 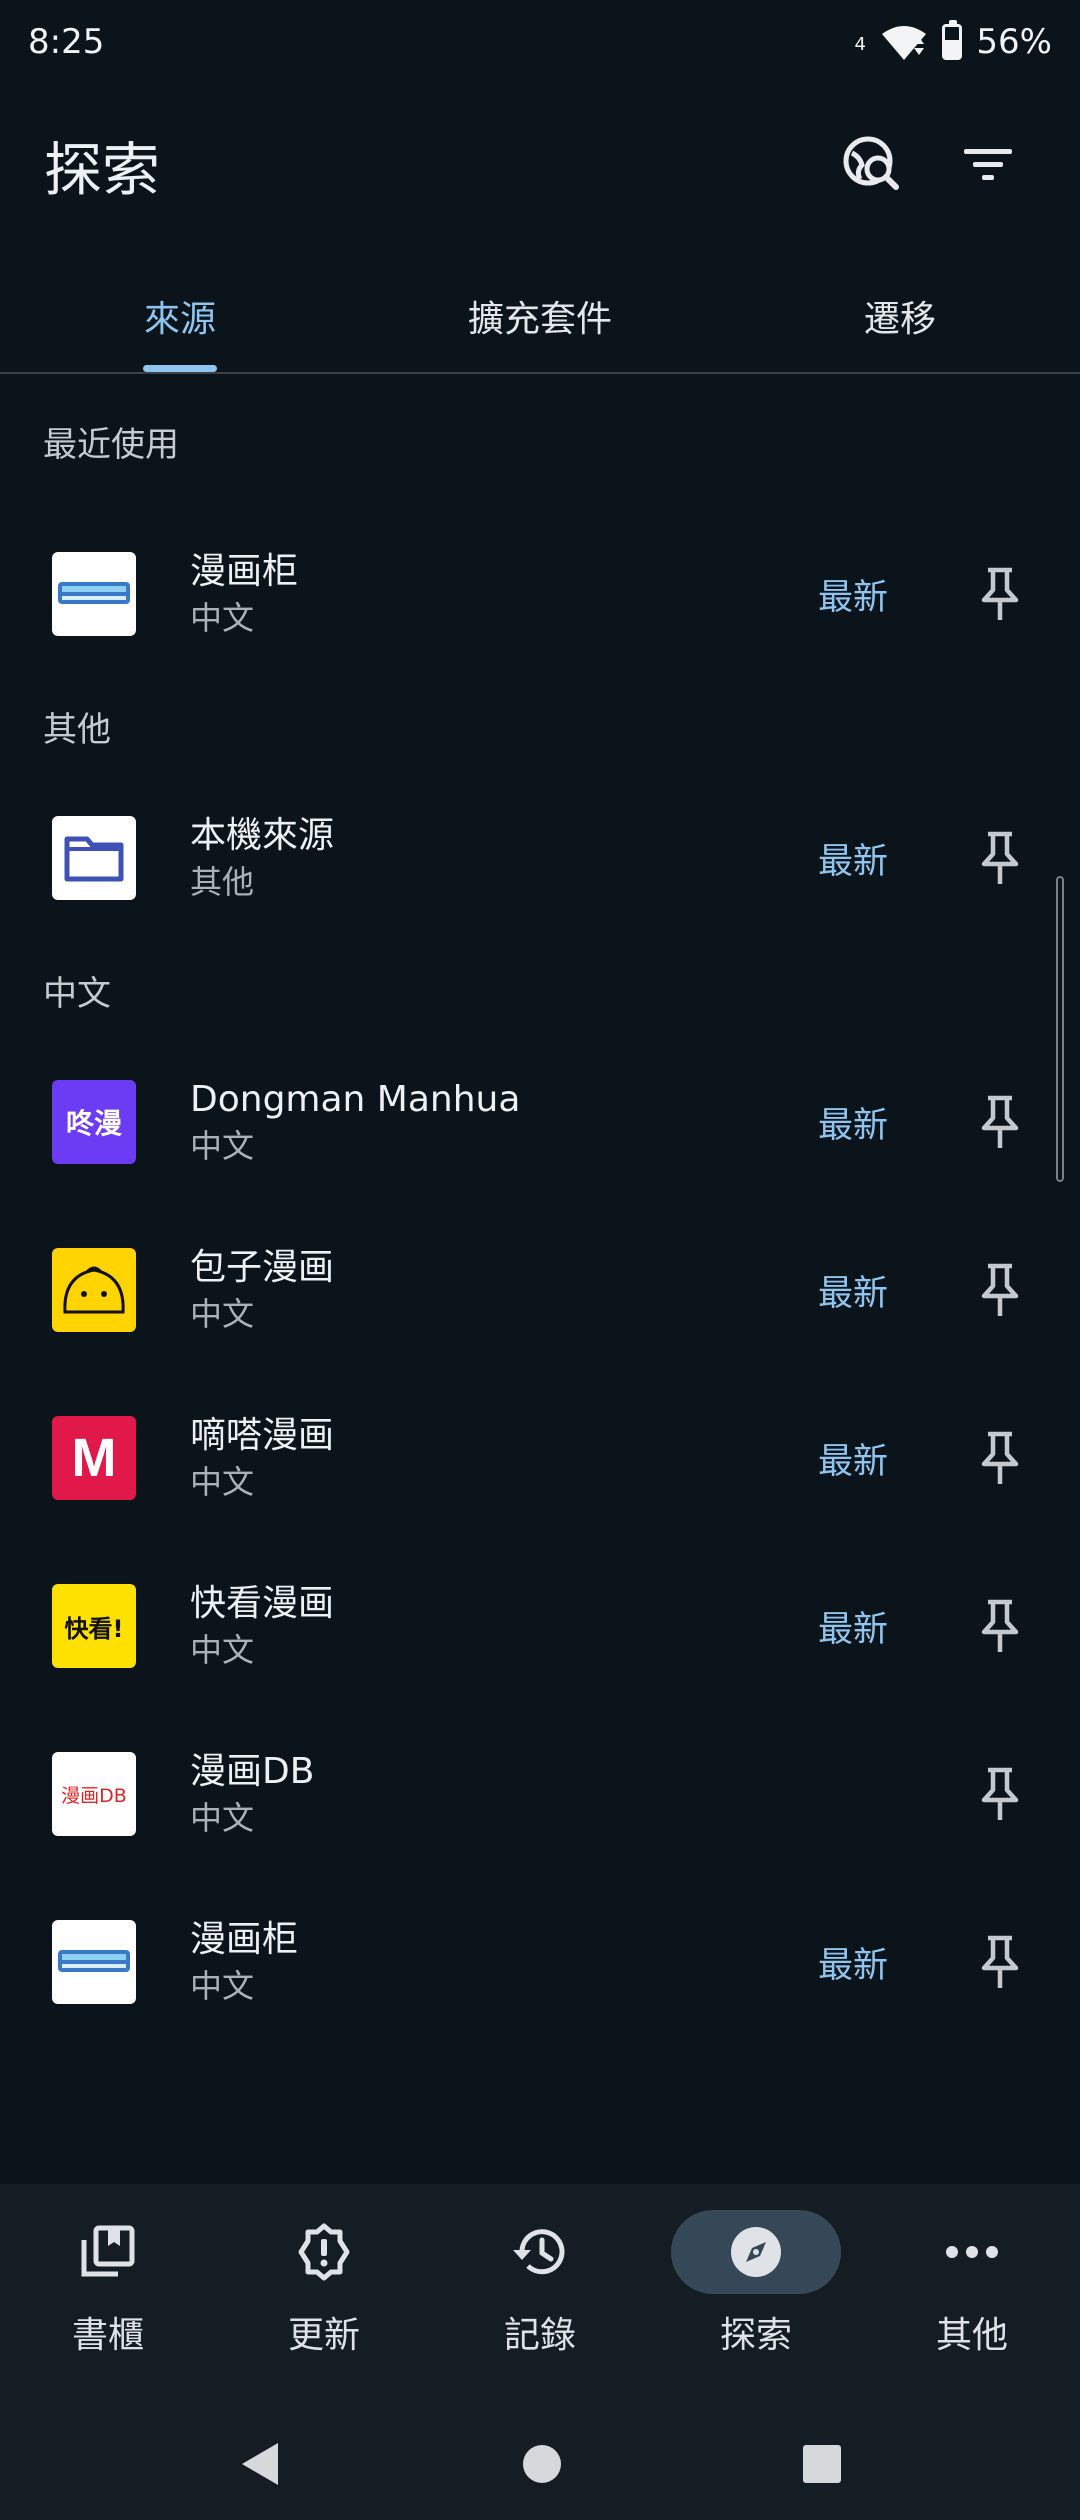 What do you see at coordinates (540, 1290) in the screenshot?
I see `source-row: 包子漫画 中文 最新` at bounding box center [540, 1290].